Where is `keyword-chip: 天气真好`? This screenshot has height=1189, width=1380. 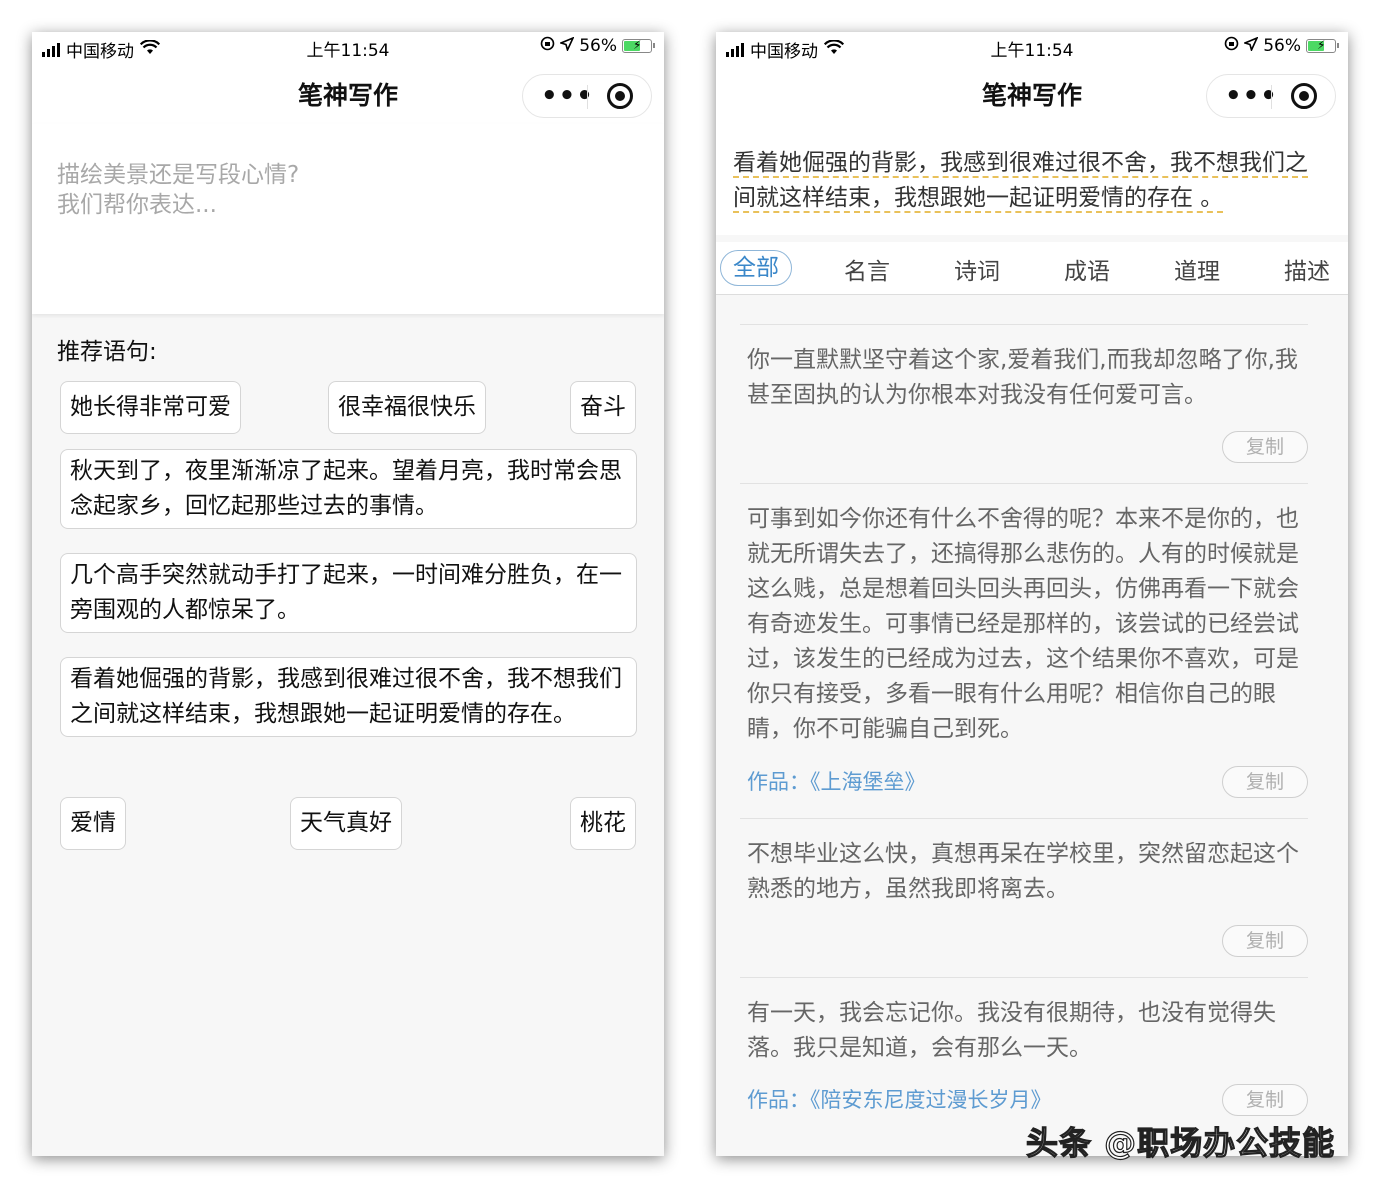
keyword-chip: 天气真好 is located at coordinates (346, 823).